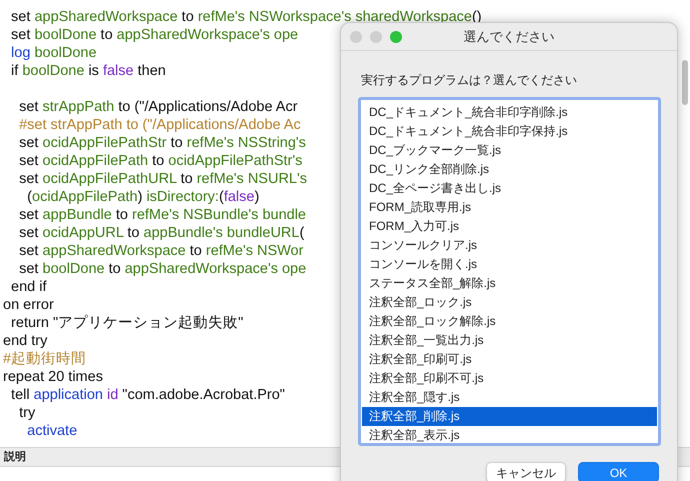 Image resolution: width=690 pixels, height=481 pixels. Describe the element at coordinates (618, 471) in the screenshot. I see `ok-button: OK` at that location.